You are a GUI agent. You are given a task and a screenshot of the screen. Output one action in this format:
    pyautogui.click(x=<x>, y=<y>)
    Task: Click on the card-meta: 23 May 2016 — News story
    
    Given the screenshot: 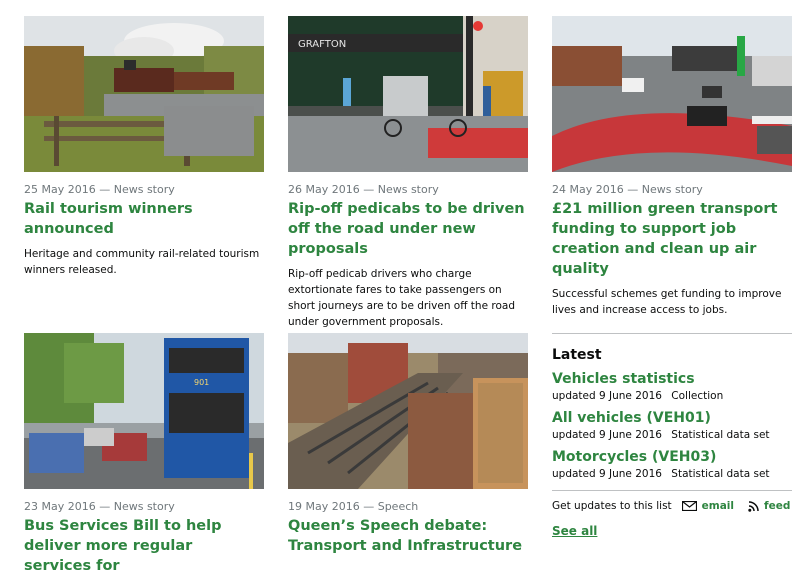 What is the action you would take?
    pyautogui.click(x=99, y=506)
    